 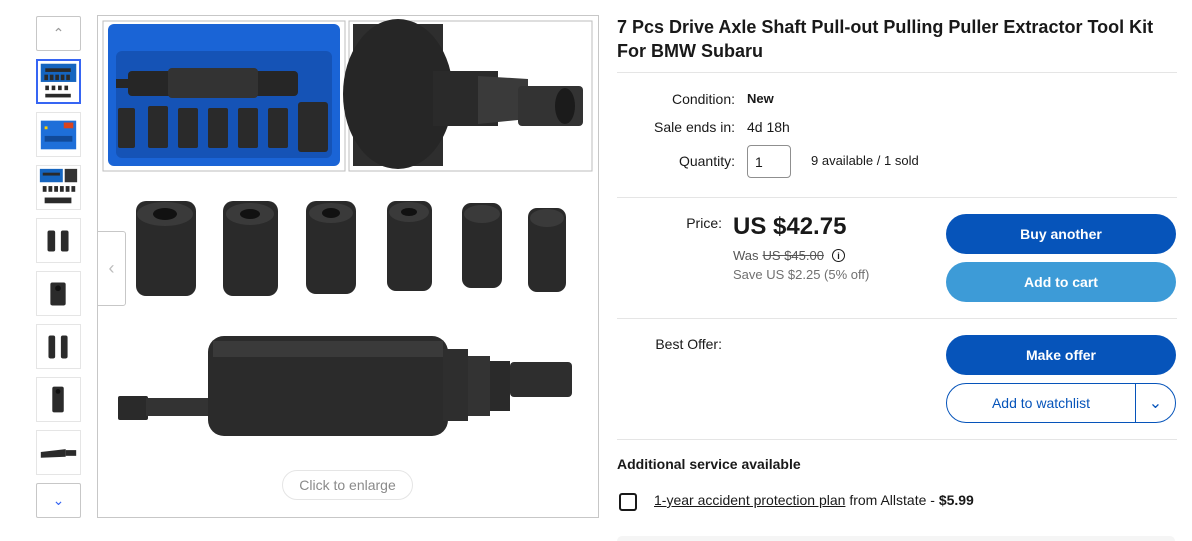 What do you see at coordinates (865, 160) in the screenshot?
I see `availability-text: 9 available / 1 sold` at bounding box center [865, 160].